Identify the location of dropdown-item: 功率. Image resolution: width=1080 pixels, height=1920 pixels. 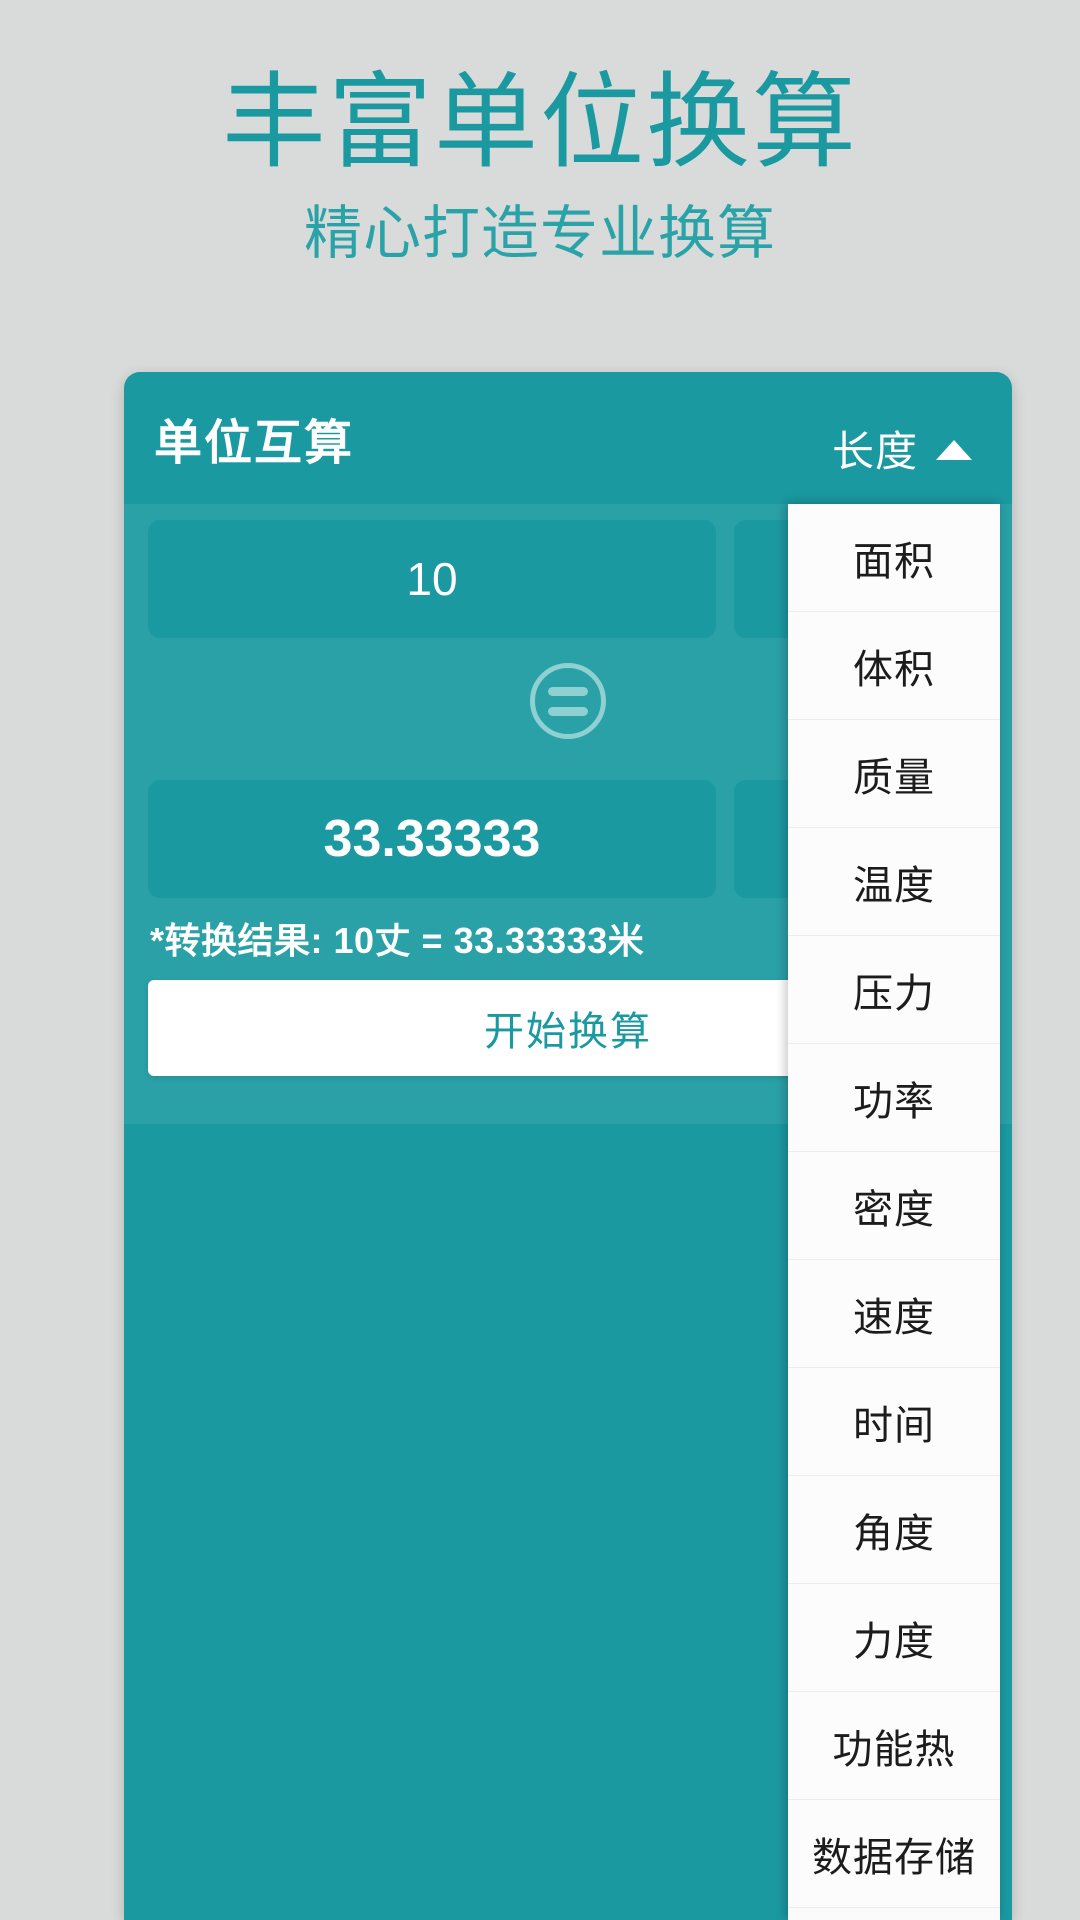
(894, 1098).